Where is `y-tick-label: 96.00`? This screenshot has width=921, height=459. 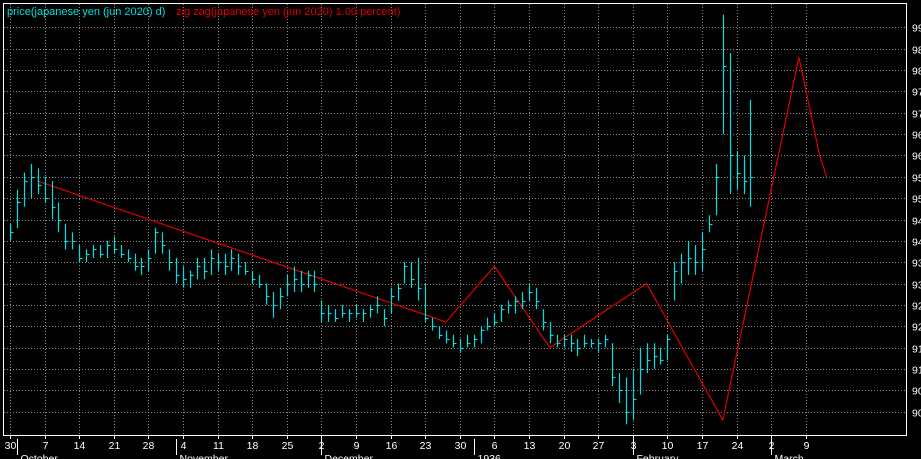
y-tick-label: 96.00 is located at coordinates (916, 157).